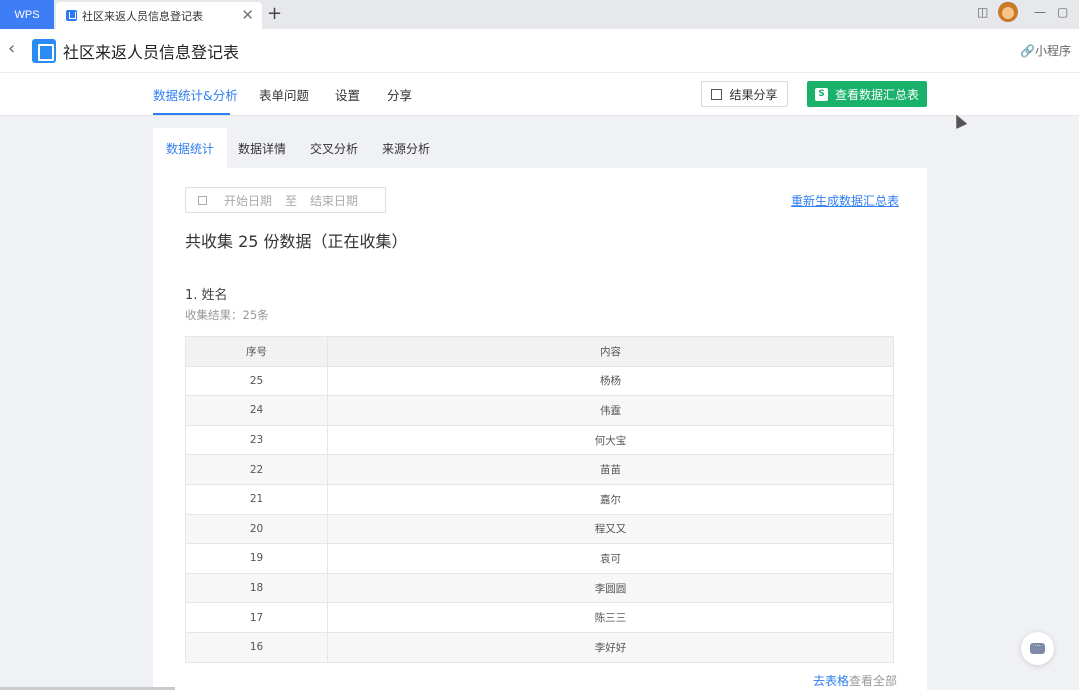 This screenshot has height=690, width=1079. Describe the element at coordinates (1040, 12) in the screenshot. I see `minimize-icon: —` at that location.